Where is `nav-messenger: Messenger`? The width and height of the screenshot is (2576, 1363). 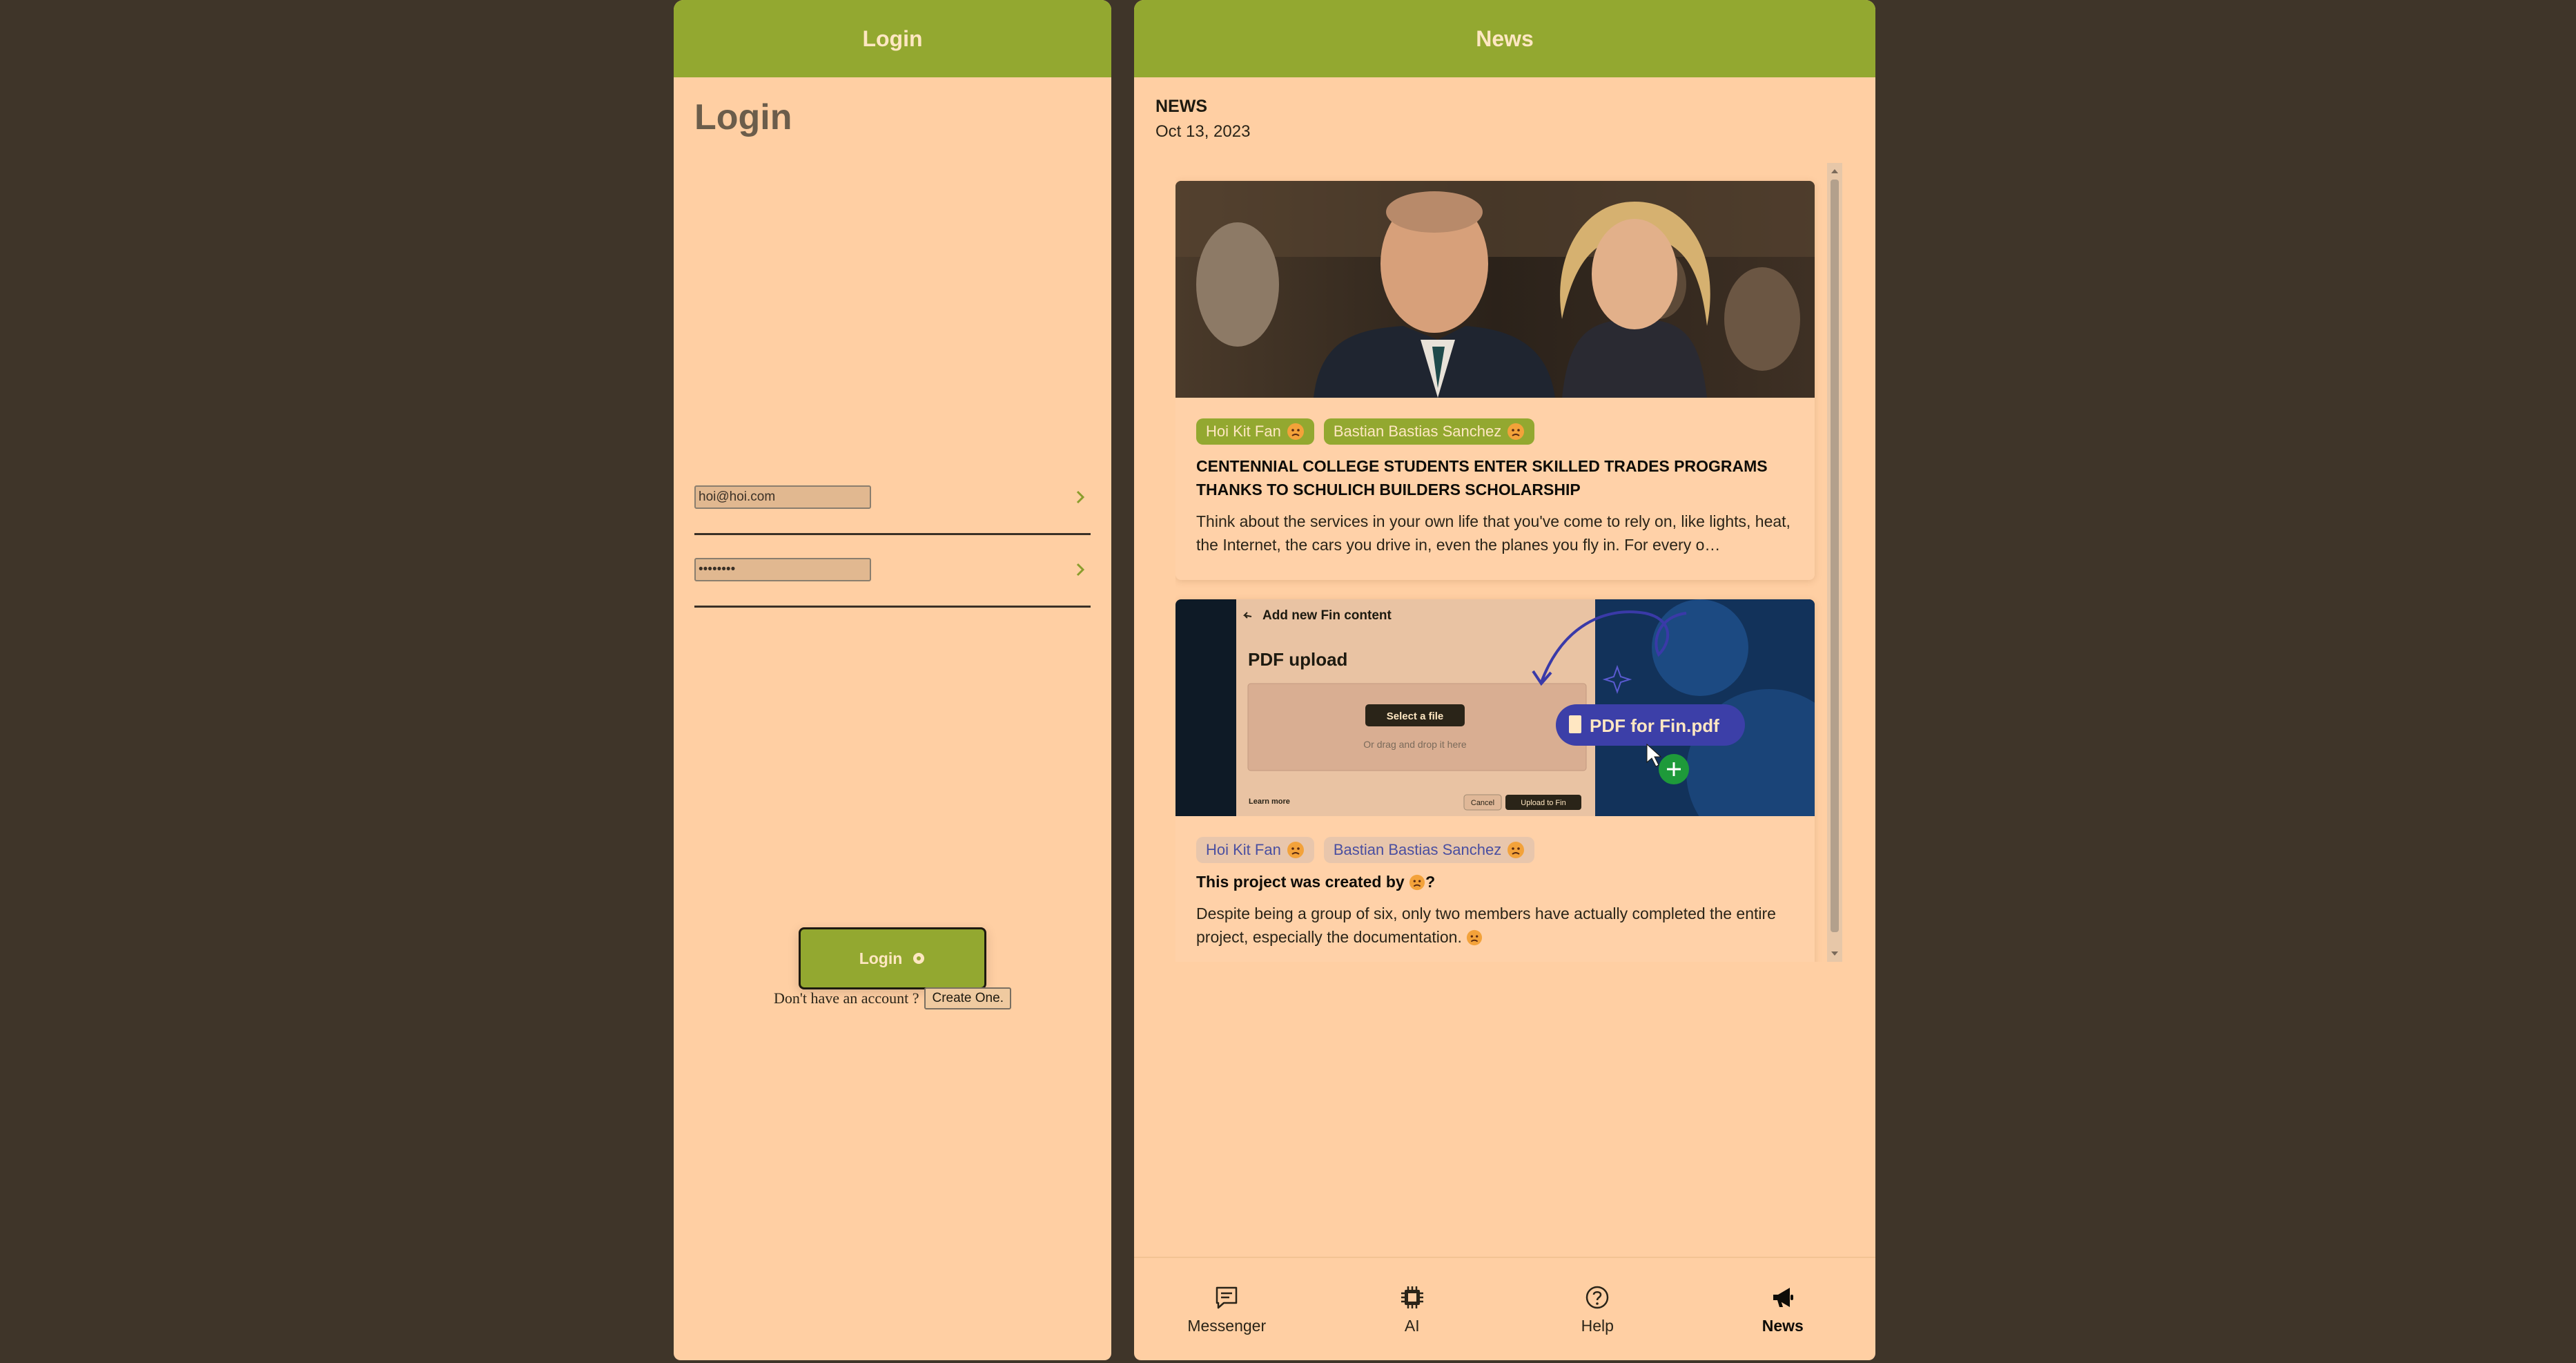 nav-messenger: Messenger is located at coordinates (1226, 1309).